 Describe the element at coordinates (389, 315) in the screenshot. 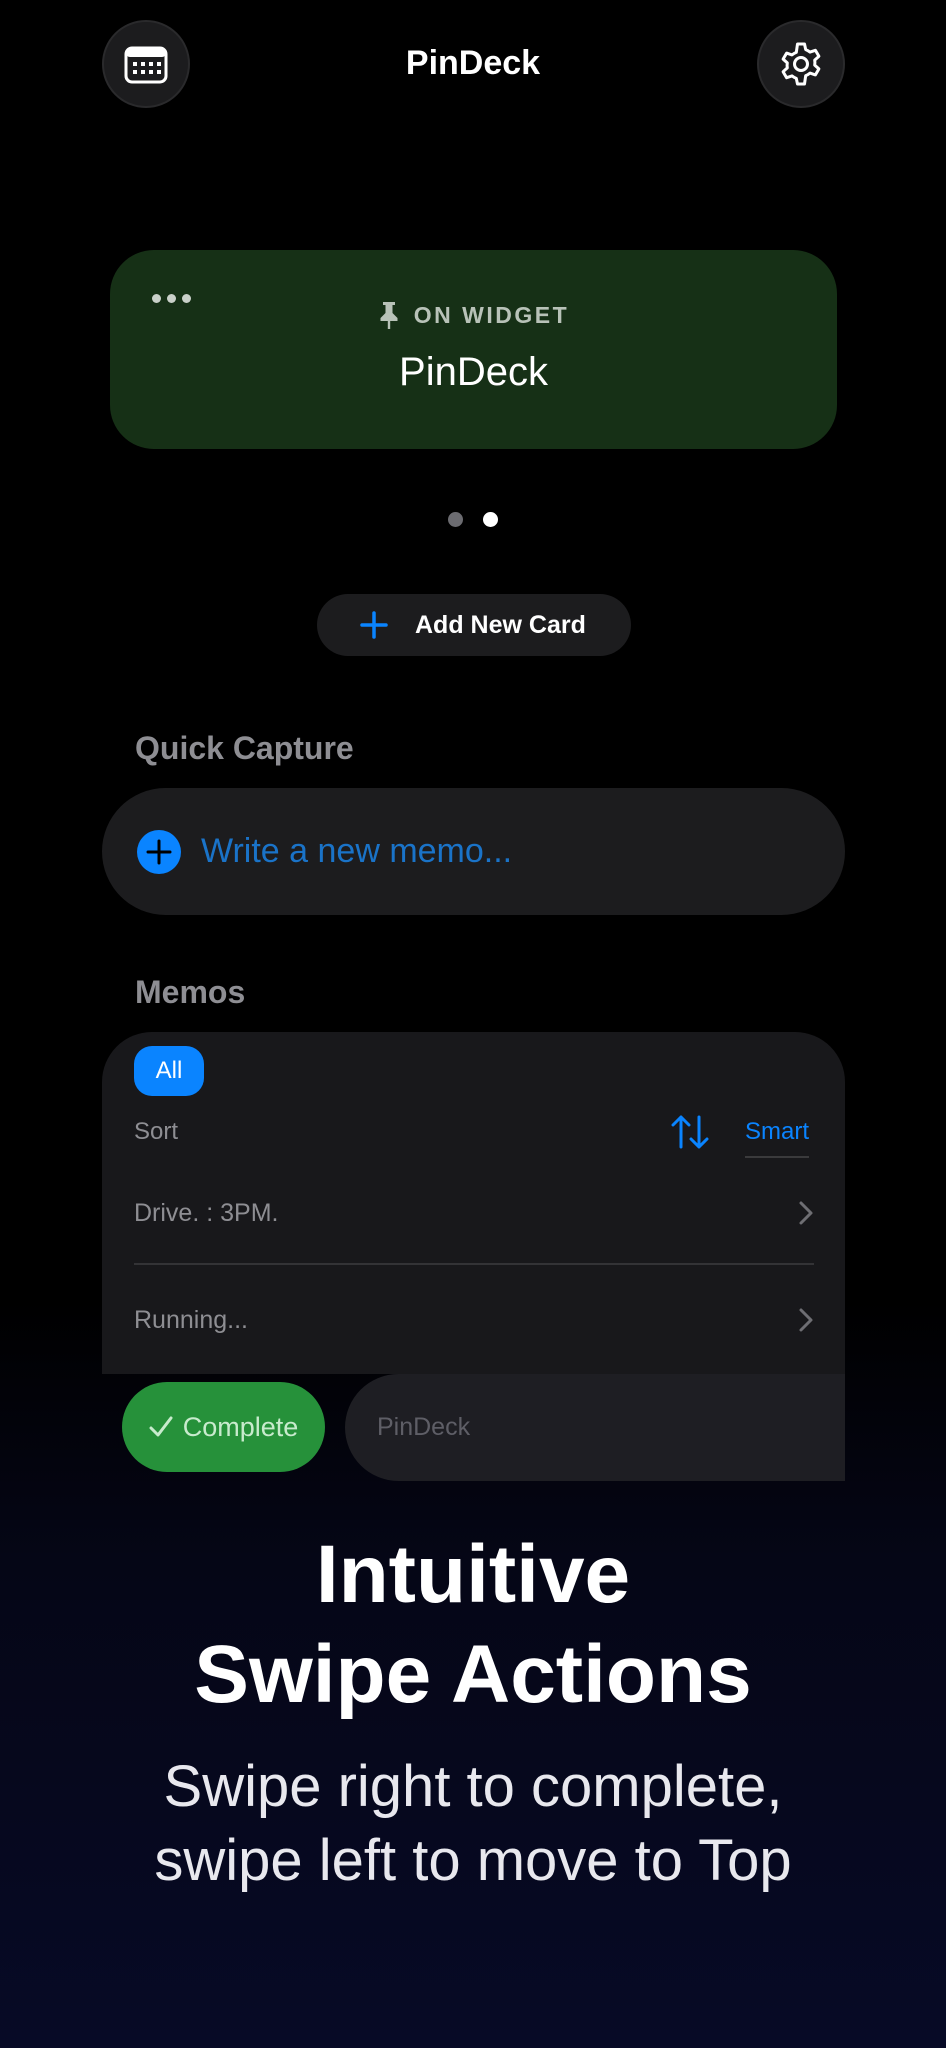

I see `pin-icon` at that location.